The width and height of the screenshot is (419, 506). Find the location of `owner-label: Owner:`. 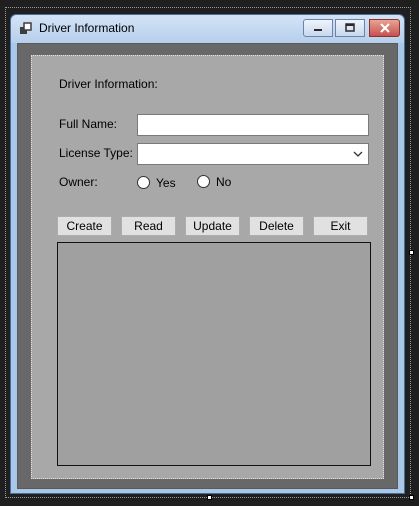

owner-label: Owner: is located at coordinates (78, 182).